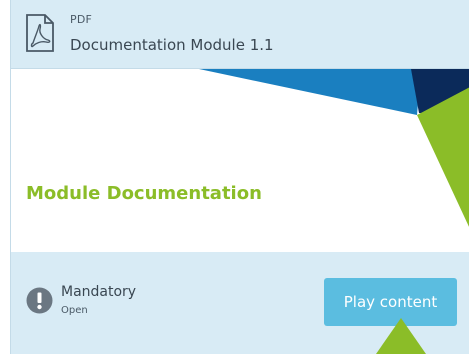  What do you see at coordinates (39, 300) in the screenshot?
I see `exclamation-circle-icon` at bounding box center [39, 300].